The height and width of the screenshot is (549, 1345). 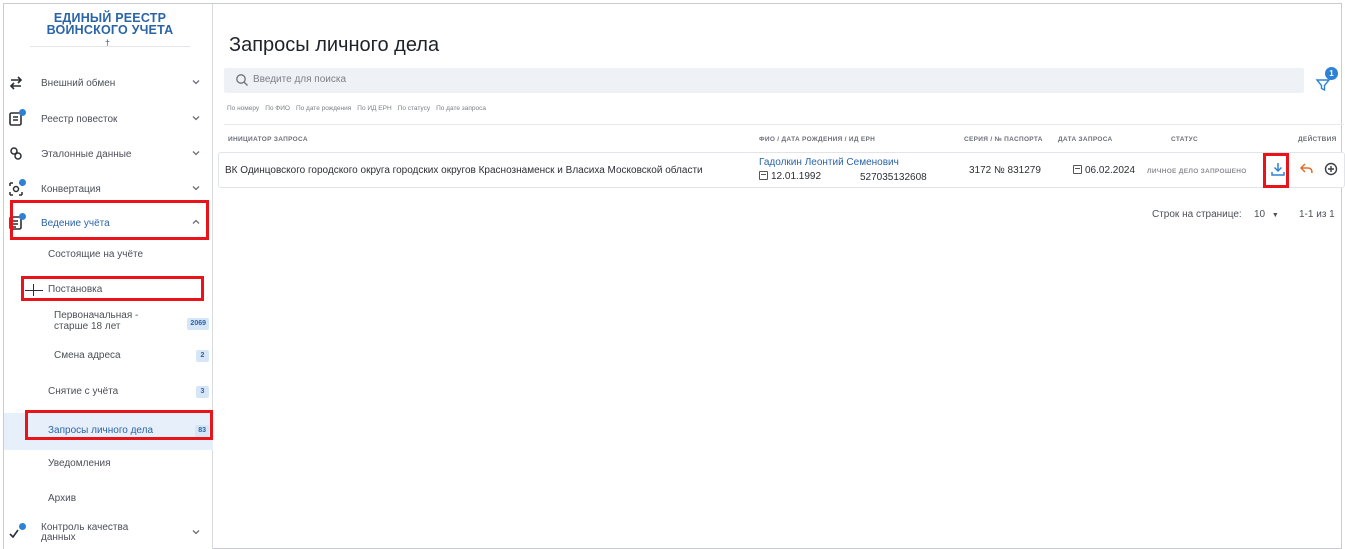 What do you see at coordinates (277, 108) in the screenshot?
I see `chip-by-fio: По ФИО` at bounding box center [277, 108].